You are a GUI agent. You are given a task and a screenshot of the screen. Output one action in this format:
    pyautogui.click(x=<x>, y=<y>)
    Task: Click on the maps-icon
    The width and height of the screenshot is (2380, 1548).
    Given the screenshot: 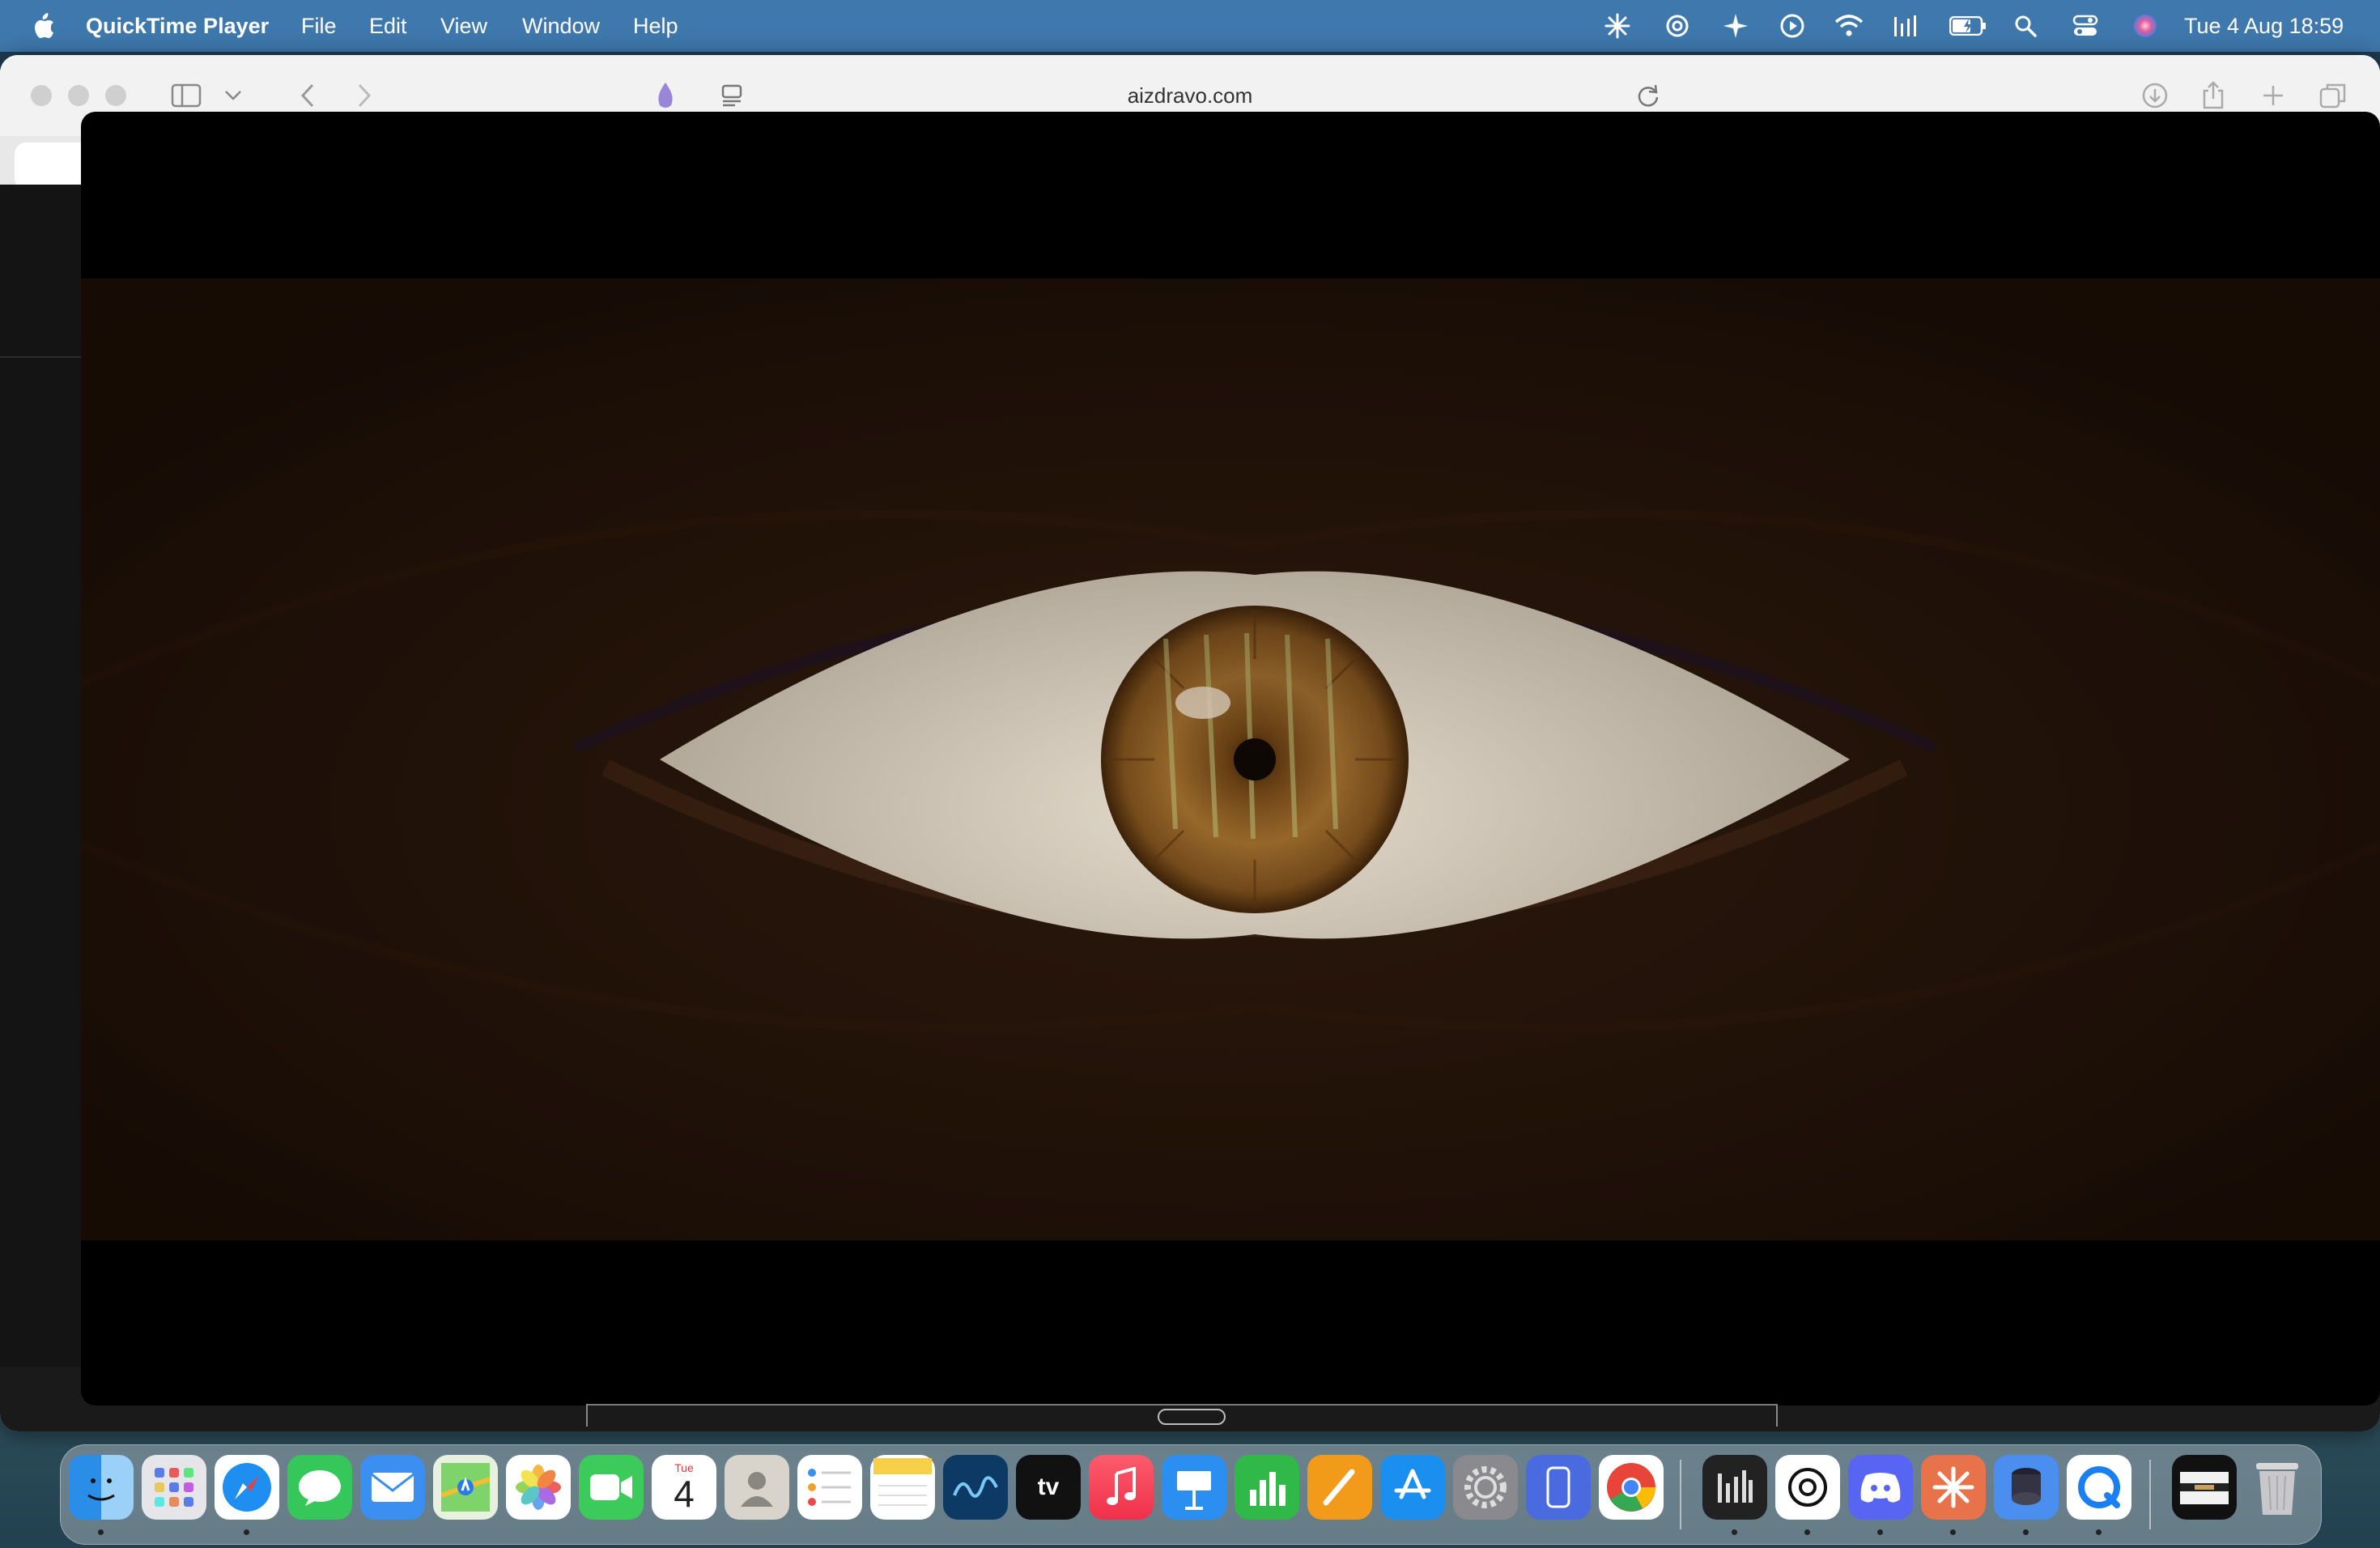 What is the action you would take?
    pyautogui.click(x=465, y=1488)
    